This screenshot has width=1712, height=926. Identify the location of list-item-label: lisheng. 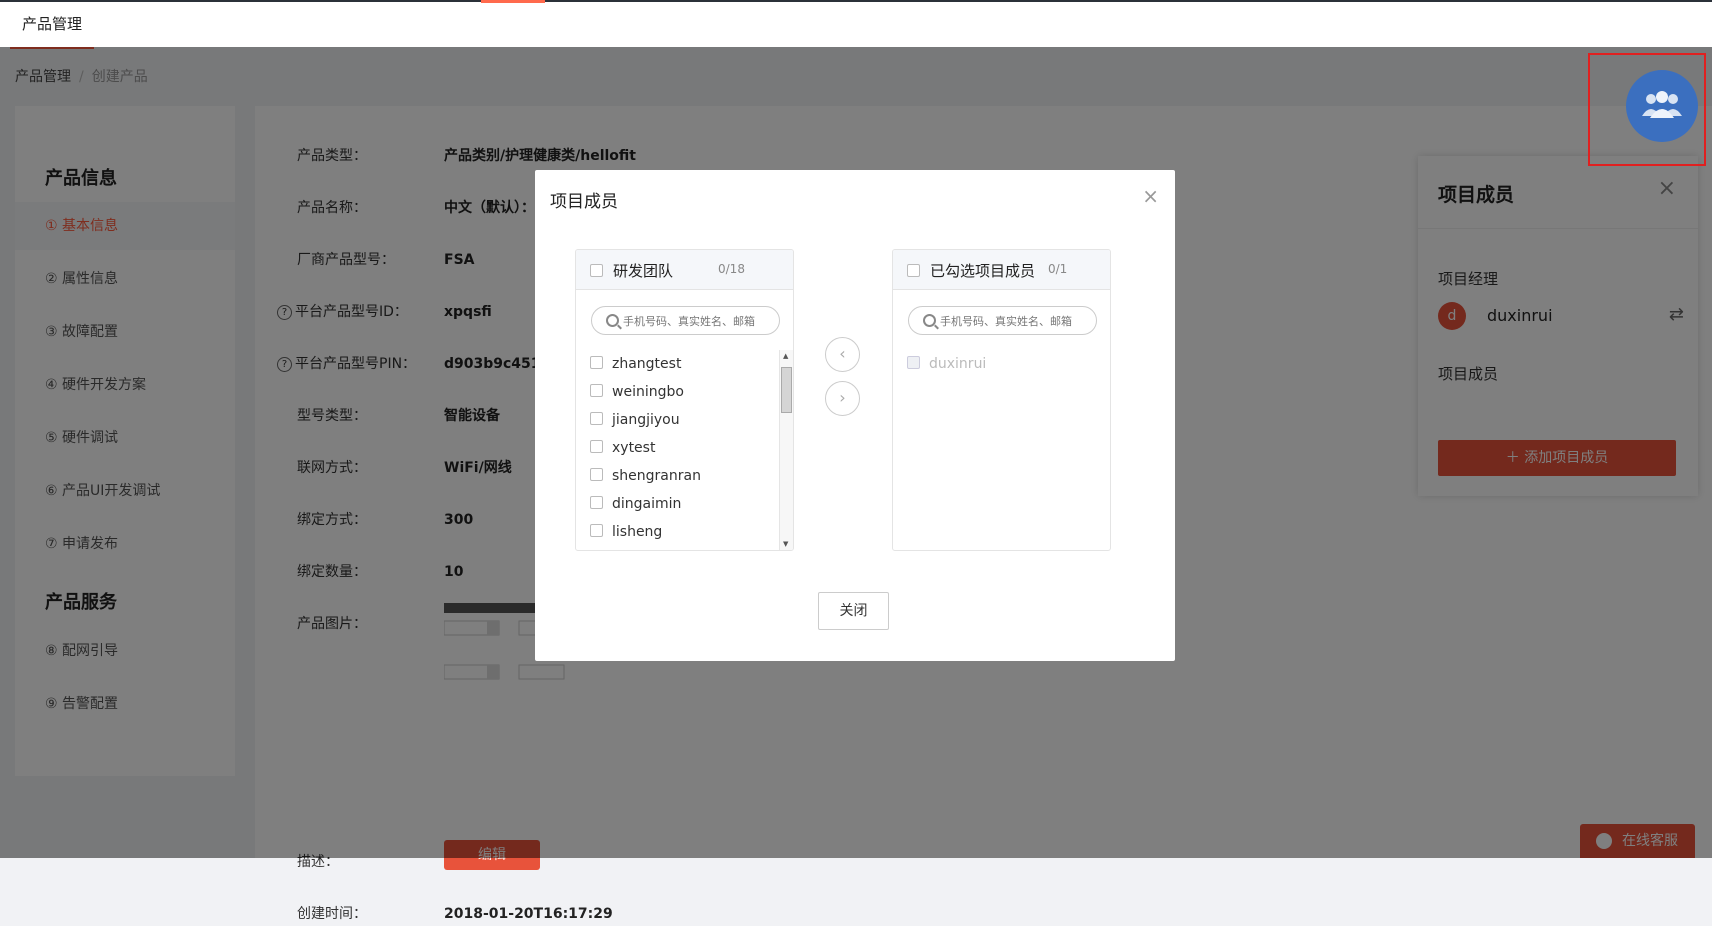
(637, 532).